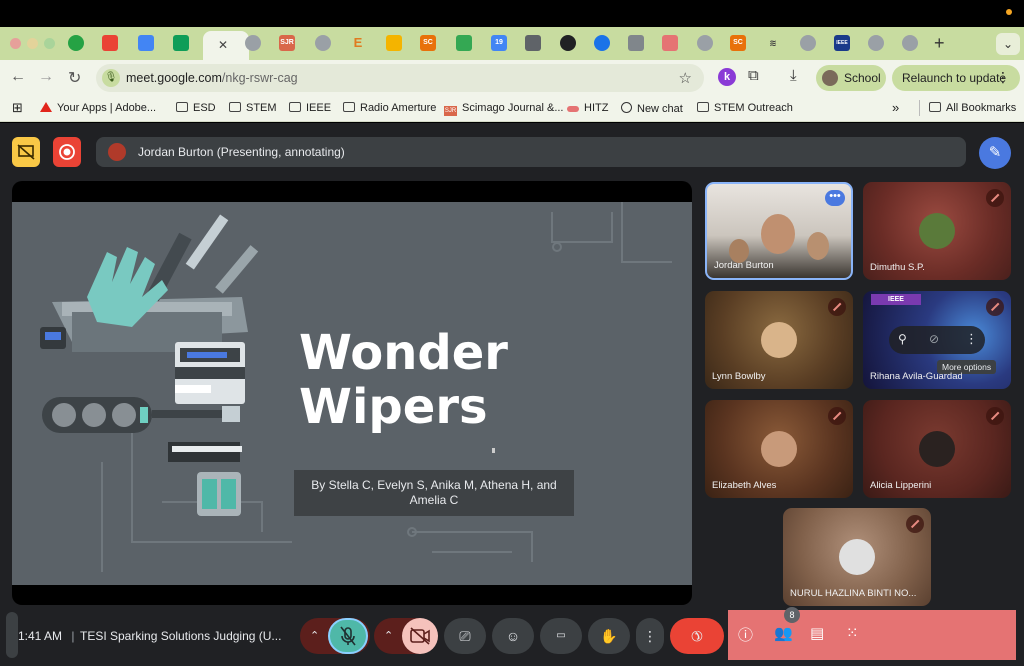 The height and width of the screenshot is (666, 1024). What do you see at coordinates (817, 633) in the screenshot?
I see `chat-icon: ▤` at bounding box center [817, 633].